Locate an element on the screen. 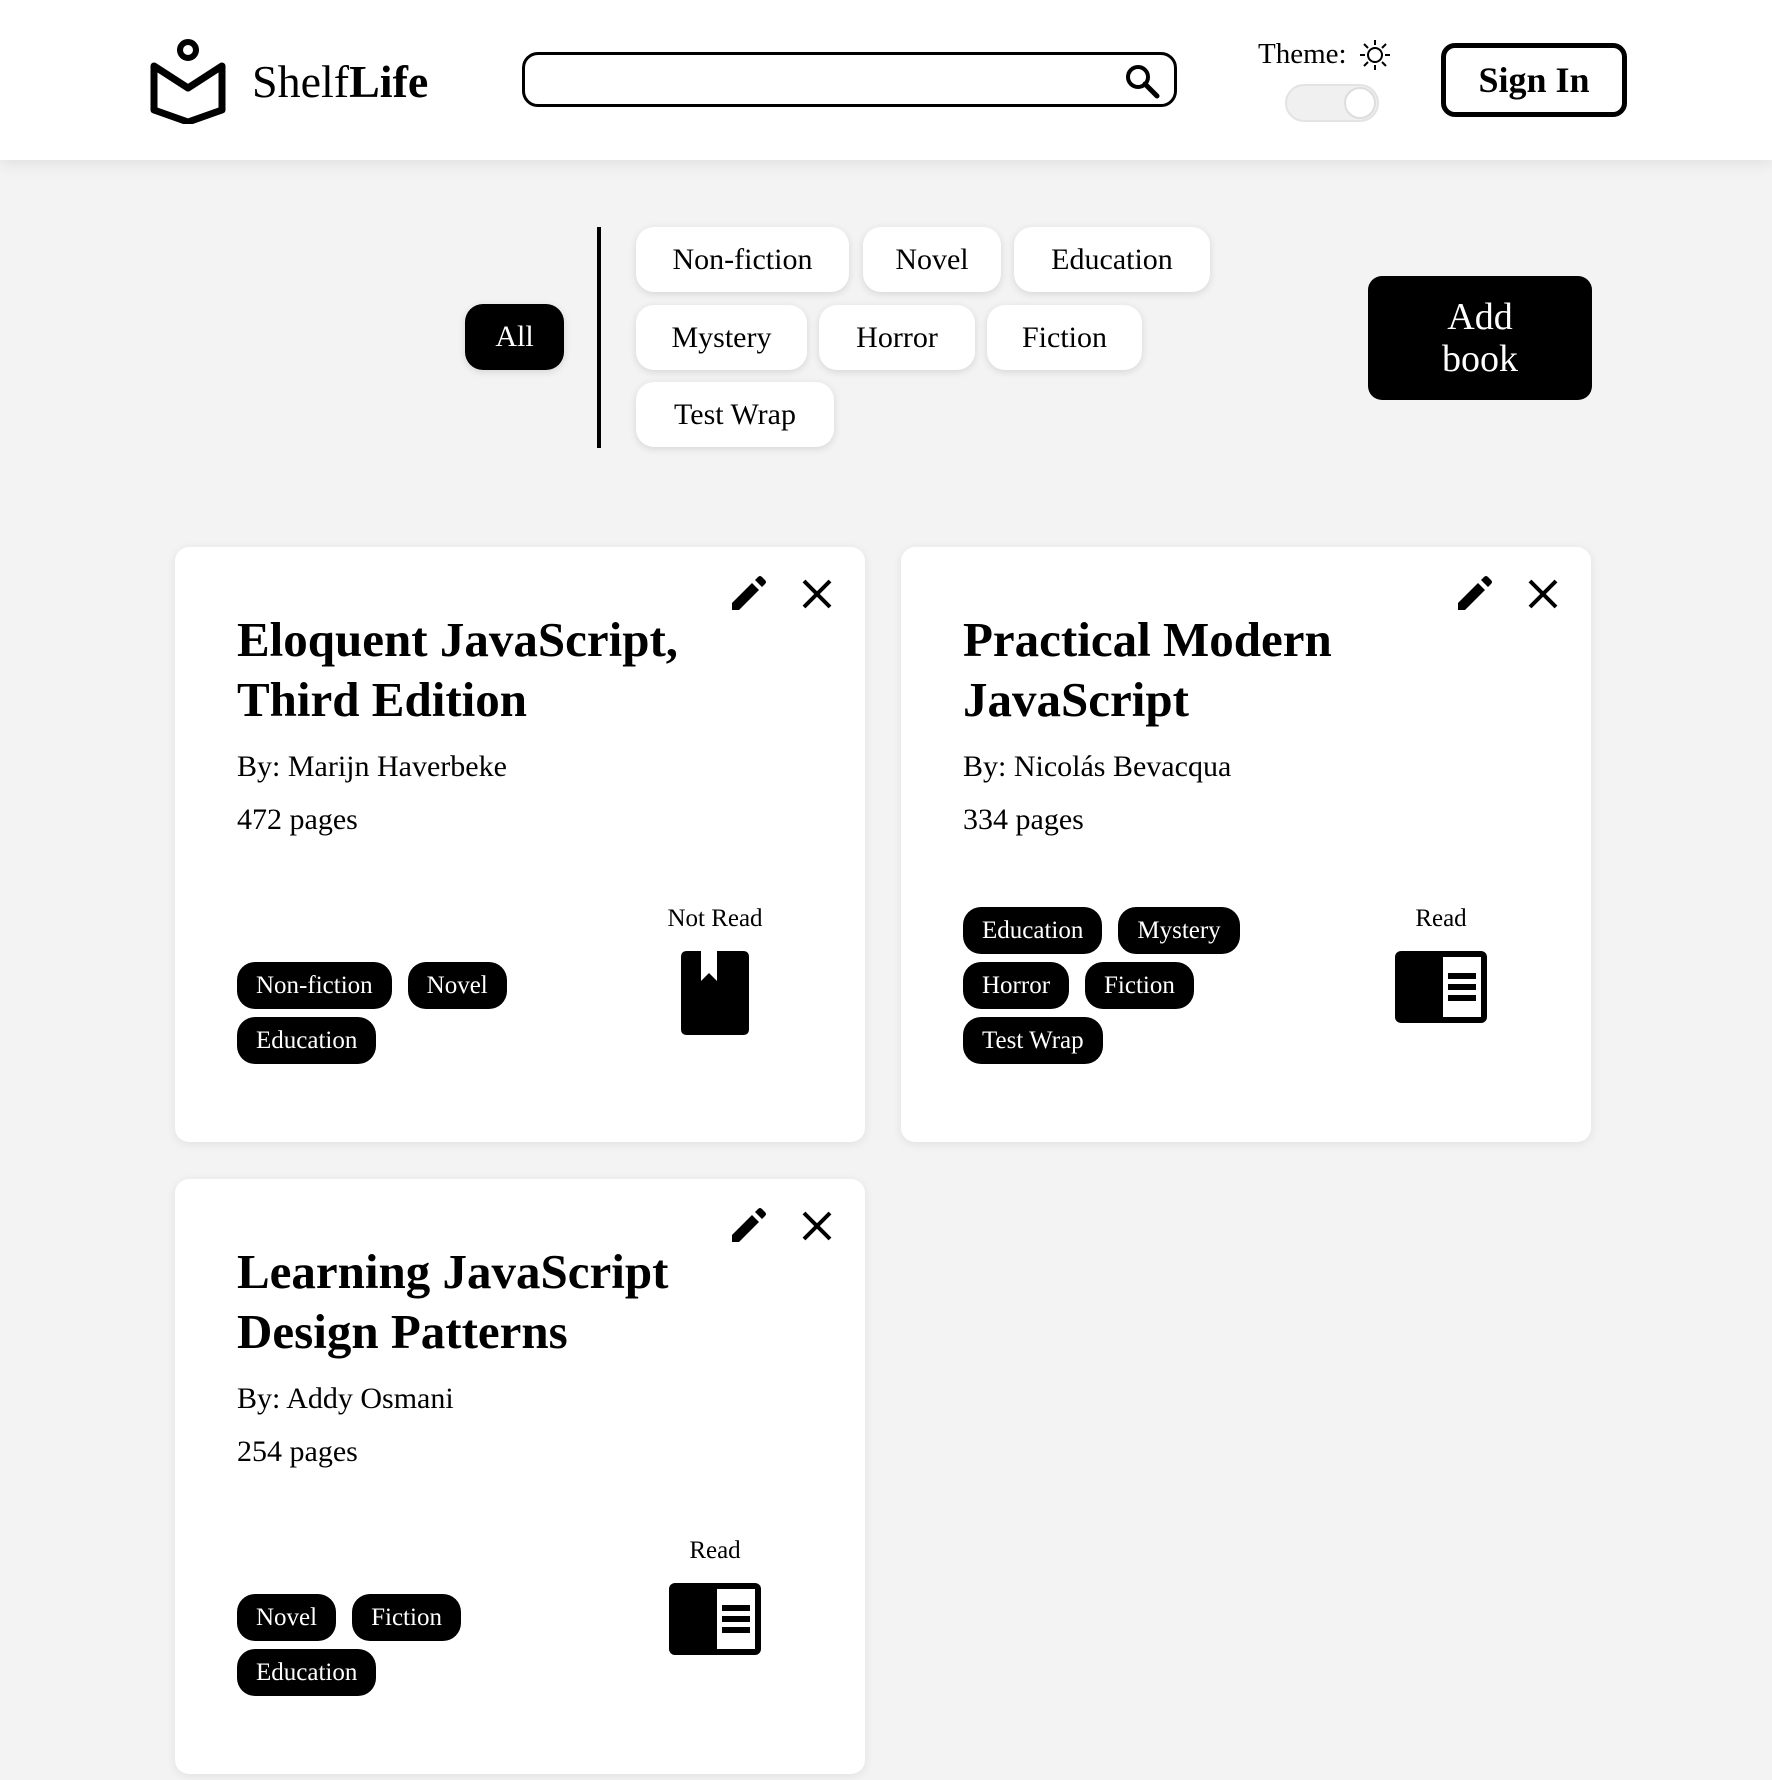 The image size is (1772, 1780). tag: Horror is located at coordinates (1016, 985).